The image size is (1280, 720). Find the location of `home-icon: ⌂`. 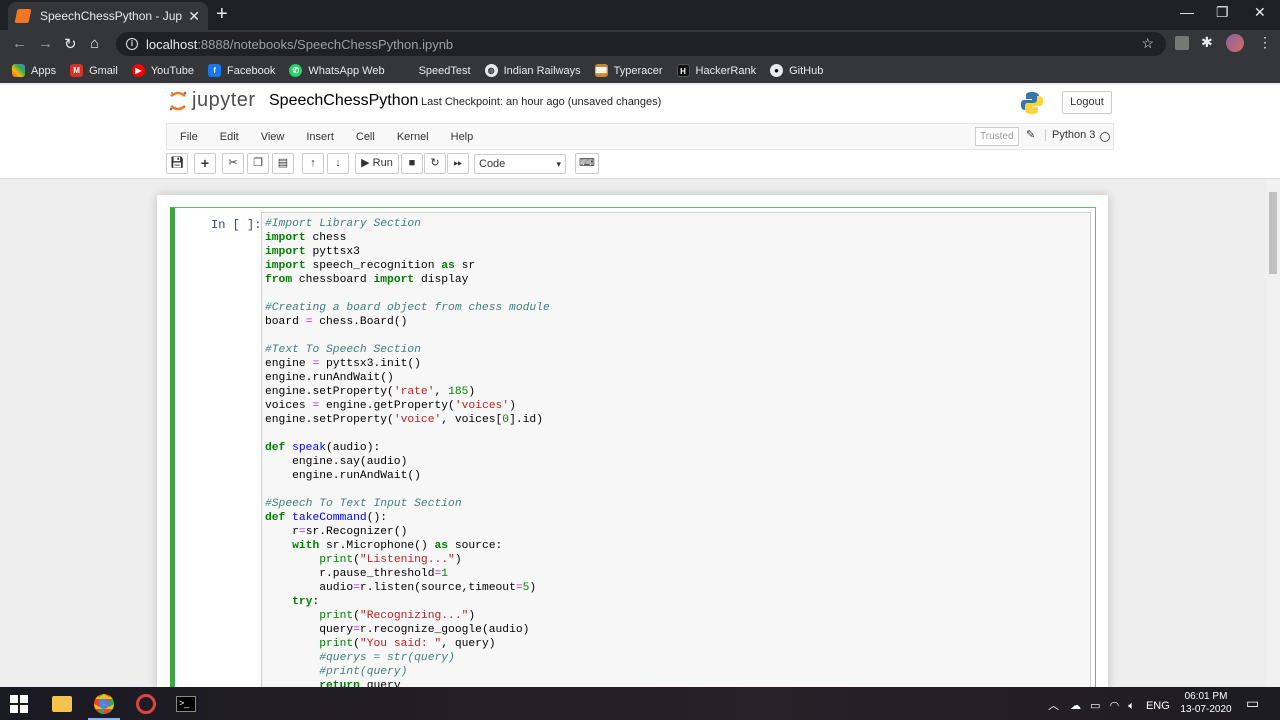

home-icon: ⌂ is located at coordinates (94, 43).